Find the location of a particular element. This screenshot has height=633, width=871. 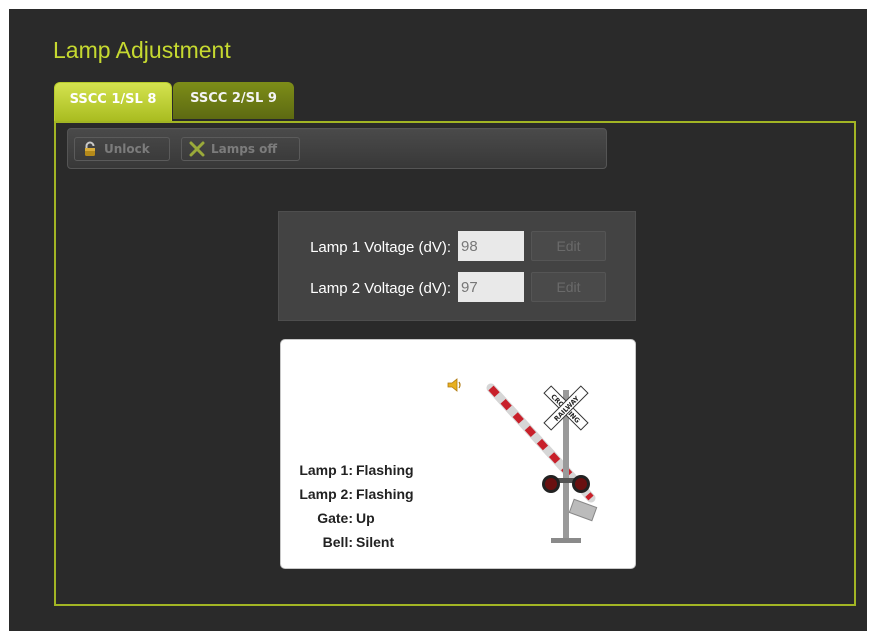

railroad-crossing-illustration: CROSSING RAILWAY is located at coordinates (542, 463).